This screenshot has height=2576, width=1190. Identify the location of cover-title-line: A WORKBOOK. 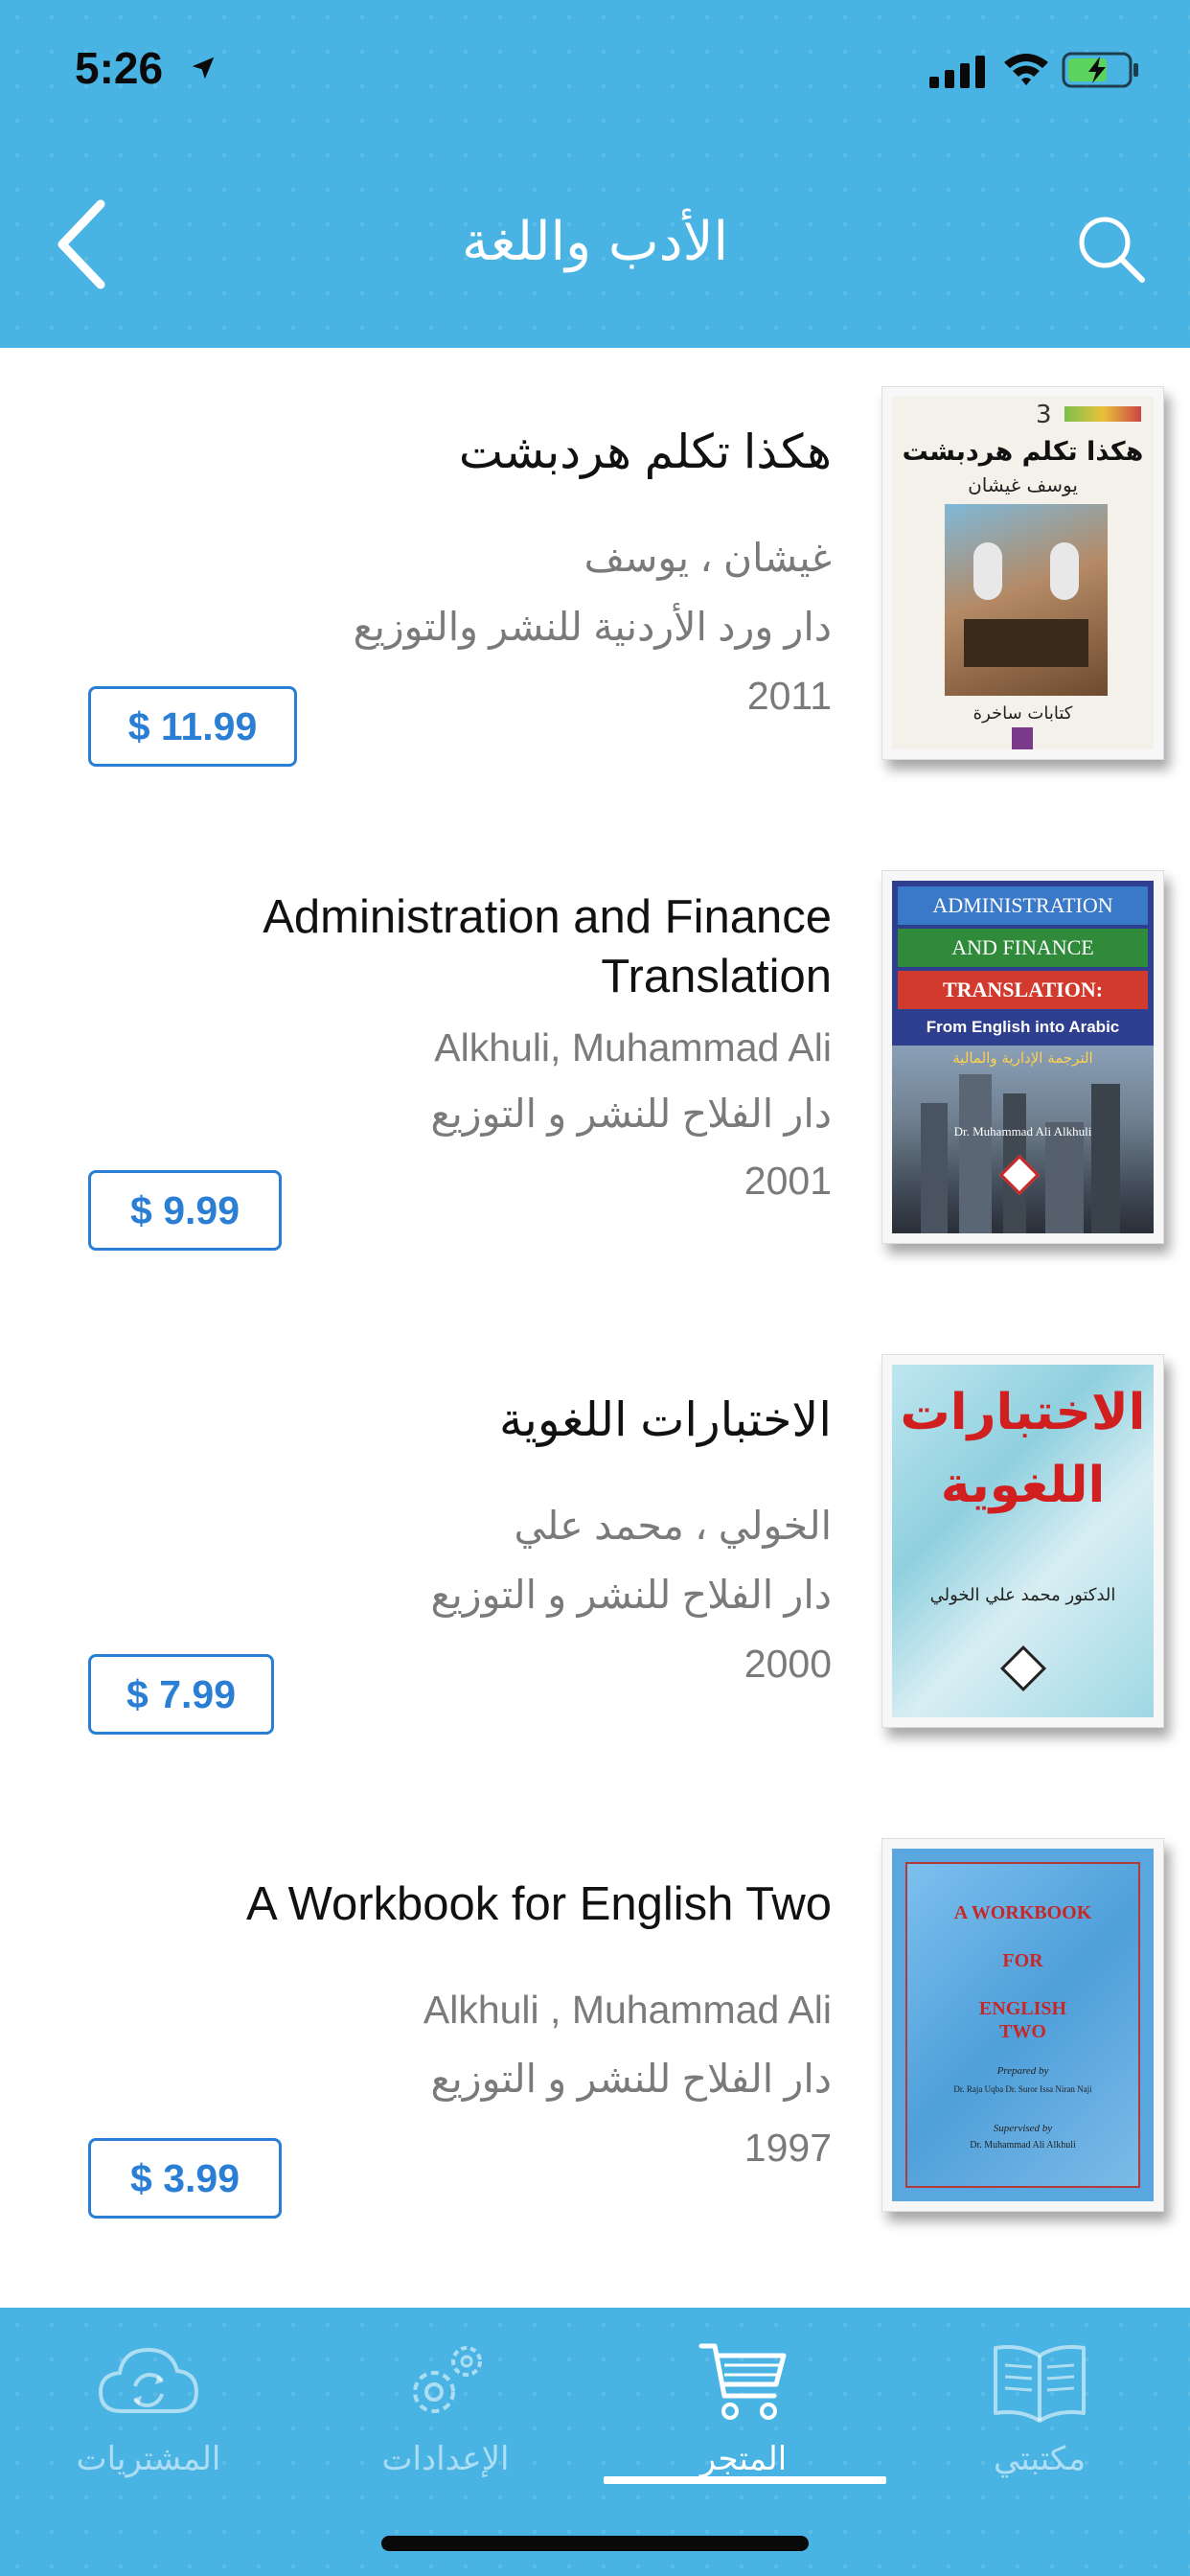
(1022, 1912).